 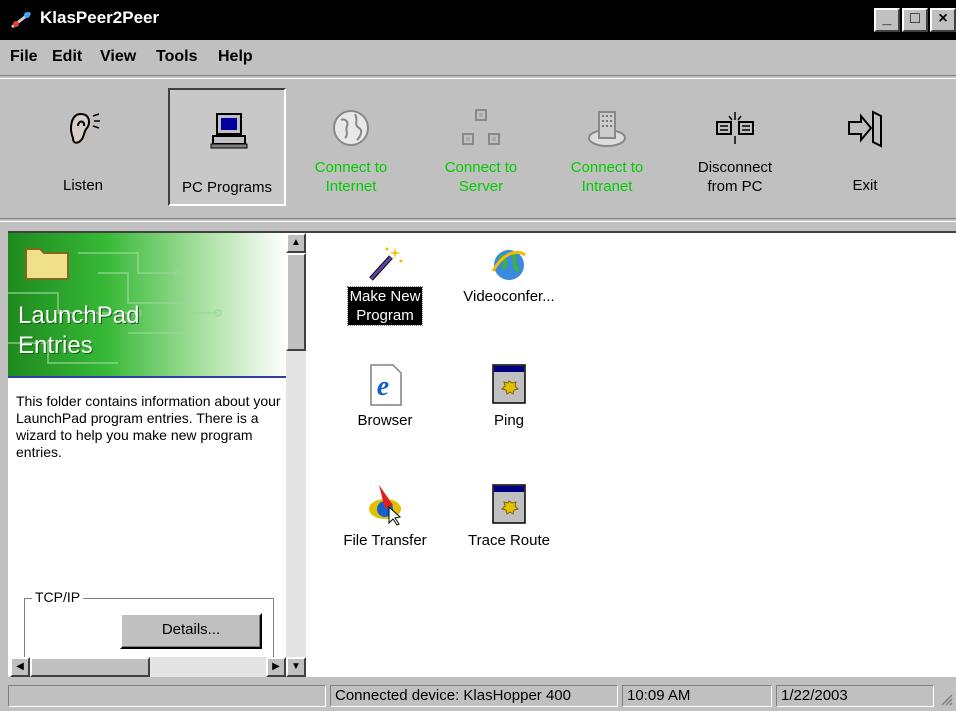 I want to click on menu-view: View, so click(x=118, y=57).